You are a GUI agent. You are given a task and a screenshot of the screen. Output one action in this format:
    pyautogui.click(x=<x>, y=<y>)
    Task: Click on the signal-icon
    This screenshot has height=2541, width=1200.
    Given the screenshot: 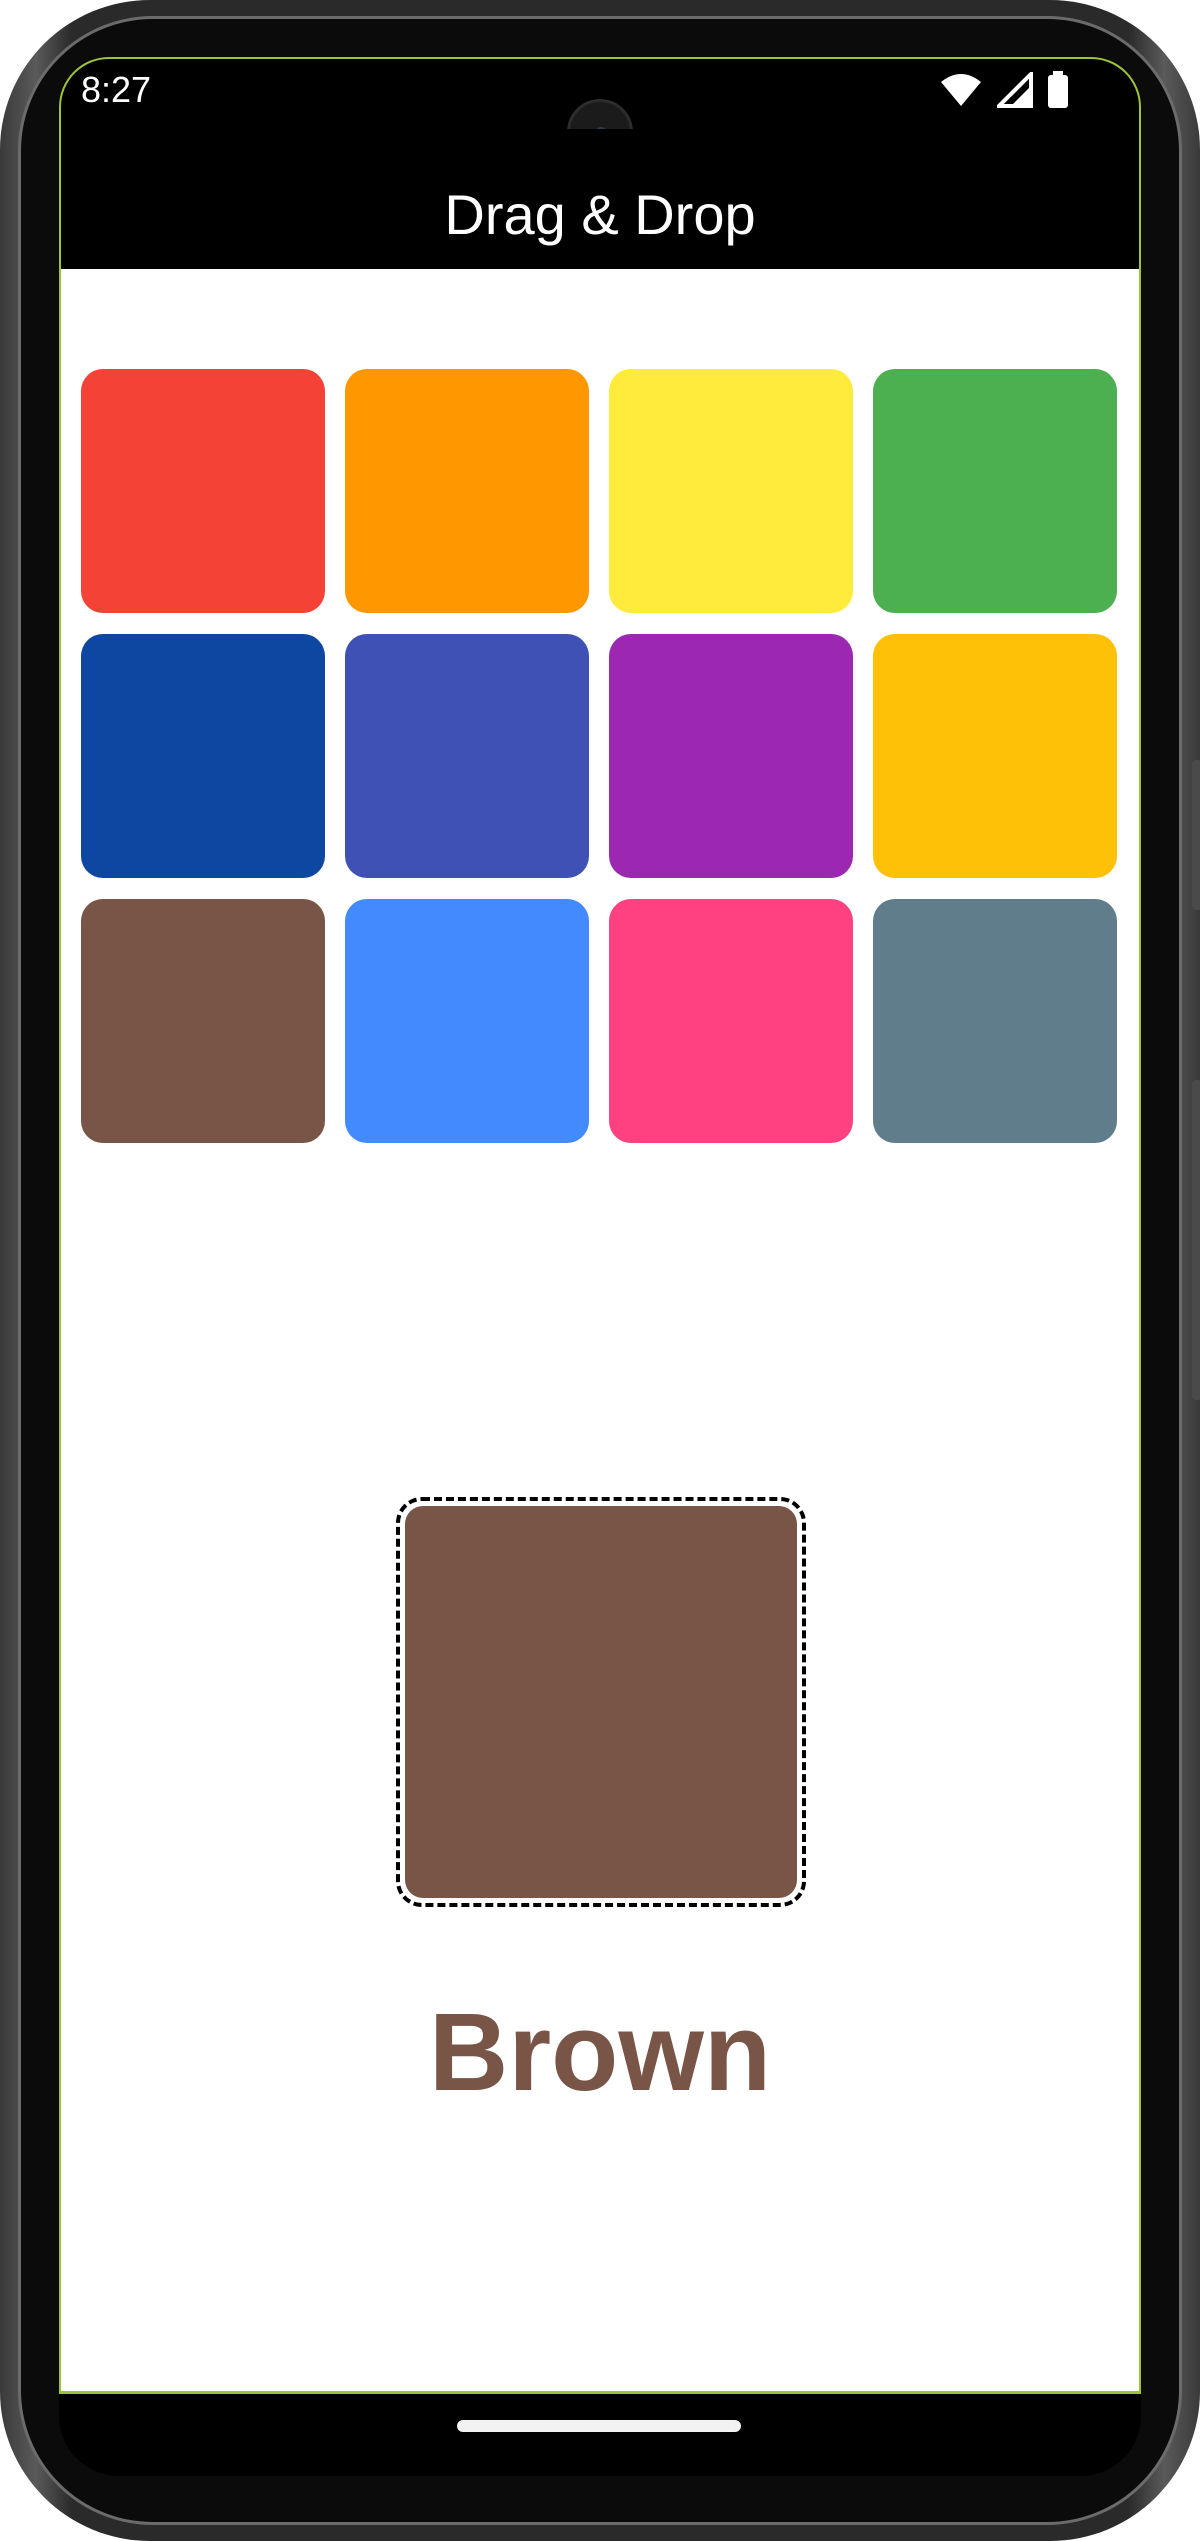 What is the action you would take?
    pyautogui.click(x=1015, y=90)
    